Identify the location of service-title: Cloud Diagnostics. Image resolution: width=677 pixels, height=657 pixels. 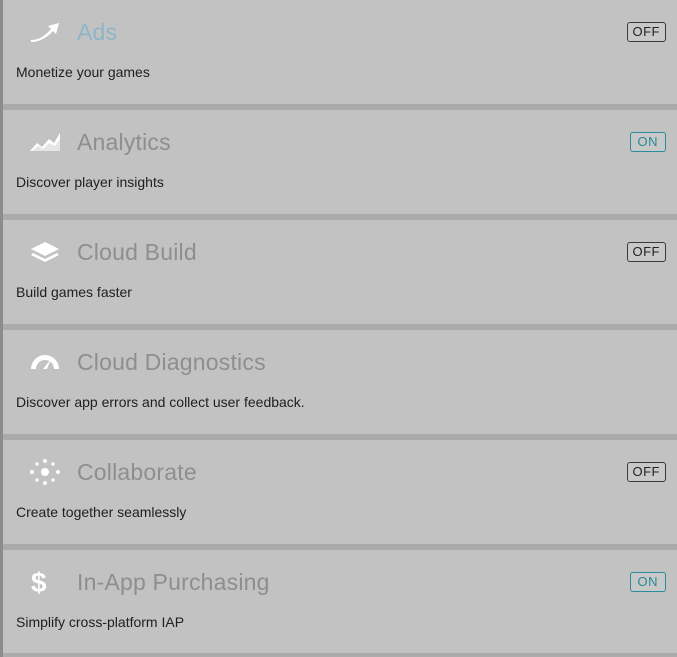
(171, 361).